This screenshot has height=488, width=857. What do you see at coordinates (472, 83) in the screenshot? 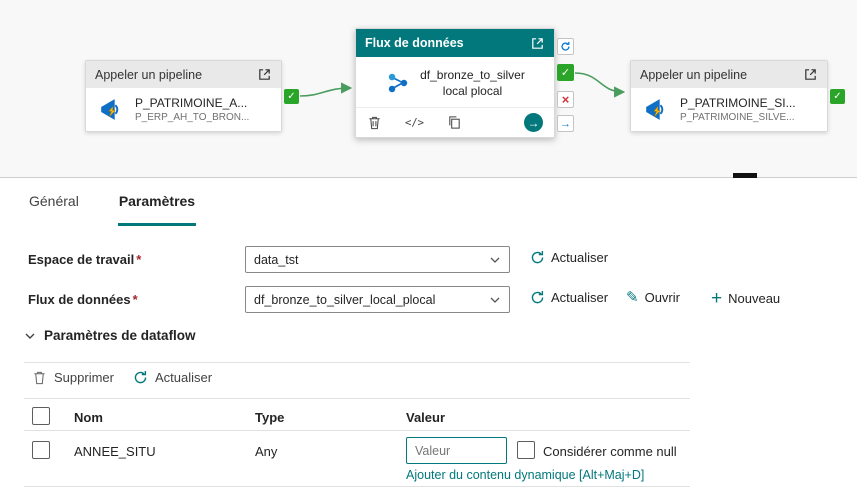
I see `node-title: df_bronze_to_silver local plocal` at bounding box center [472, 83].